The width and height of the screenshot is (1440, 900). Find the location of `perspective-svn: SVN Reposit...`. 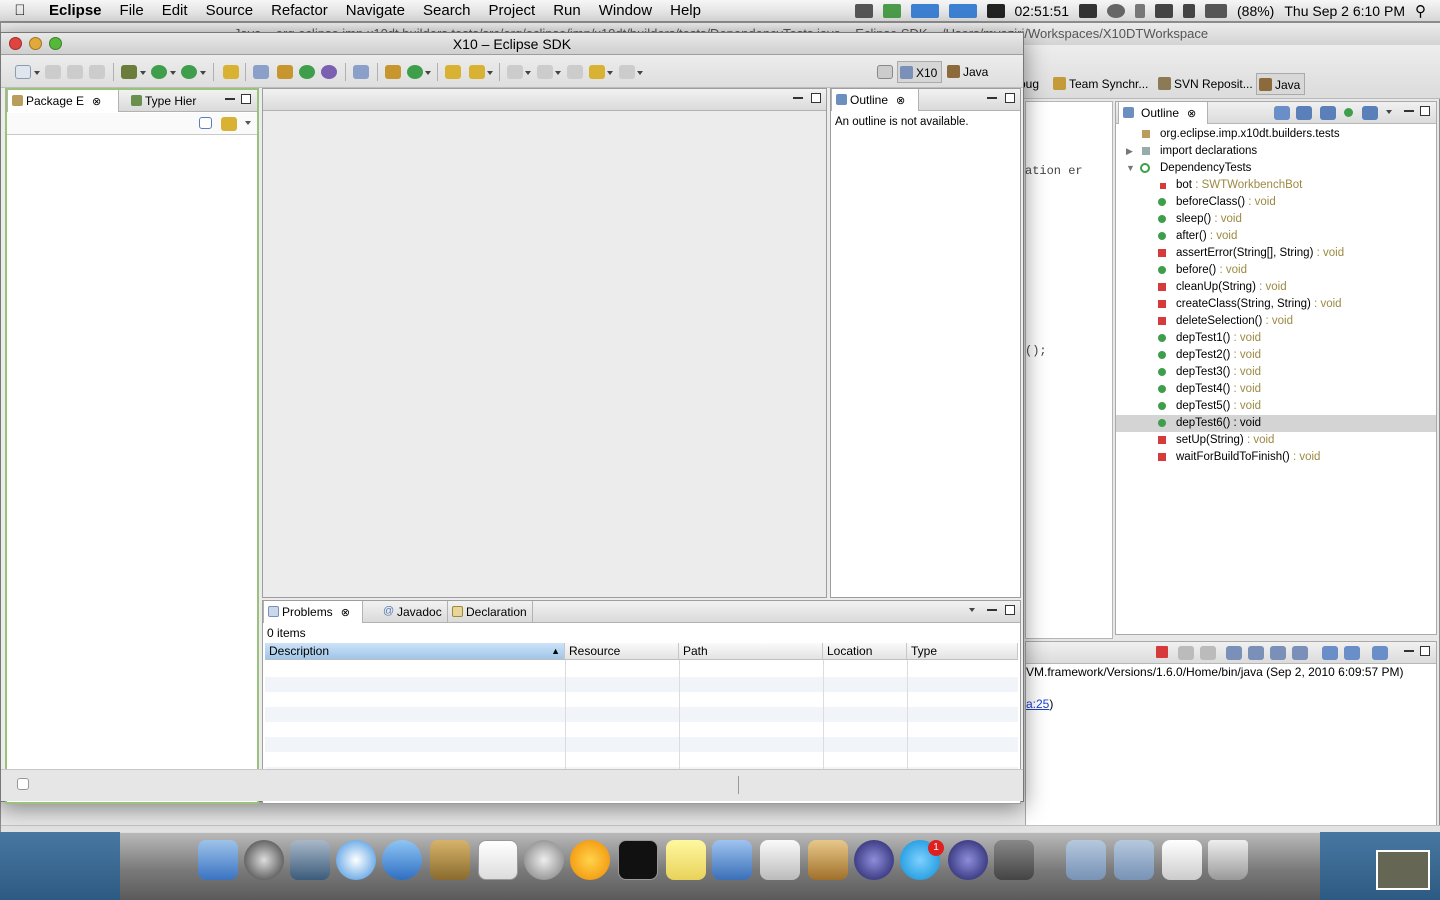

perspective-svn: SVN Reposit... is located at coordinates (1206, 84).